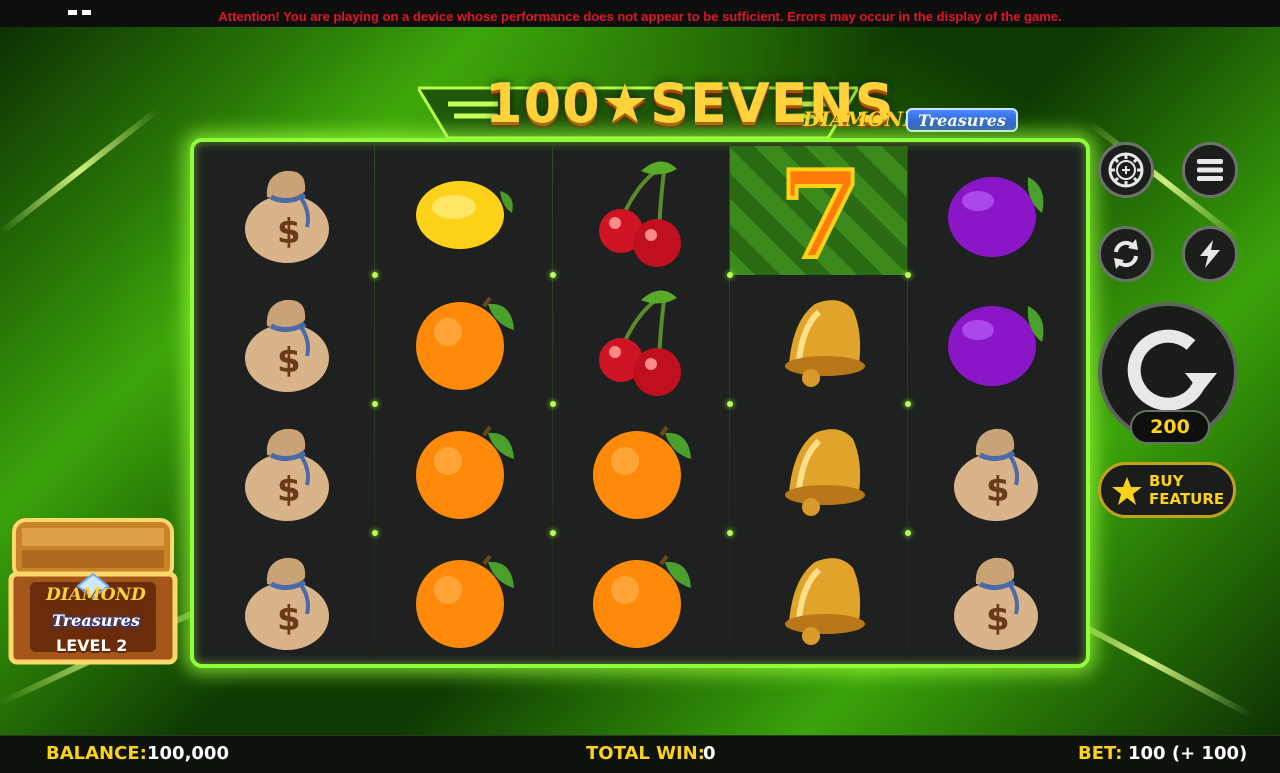  I want to click on chest-subtitle: Treasures, so click(96, 620).